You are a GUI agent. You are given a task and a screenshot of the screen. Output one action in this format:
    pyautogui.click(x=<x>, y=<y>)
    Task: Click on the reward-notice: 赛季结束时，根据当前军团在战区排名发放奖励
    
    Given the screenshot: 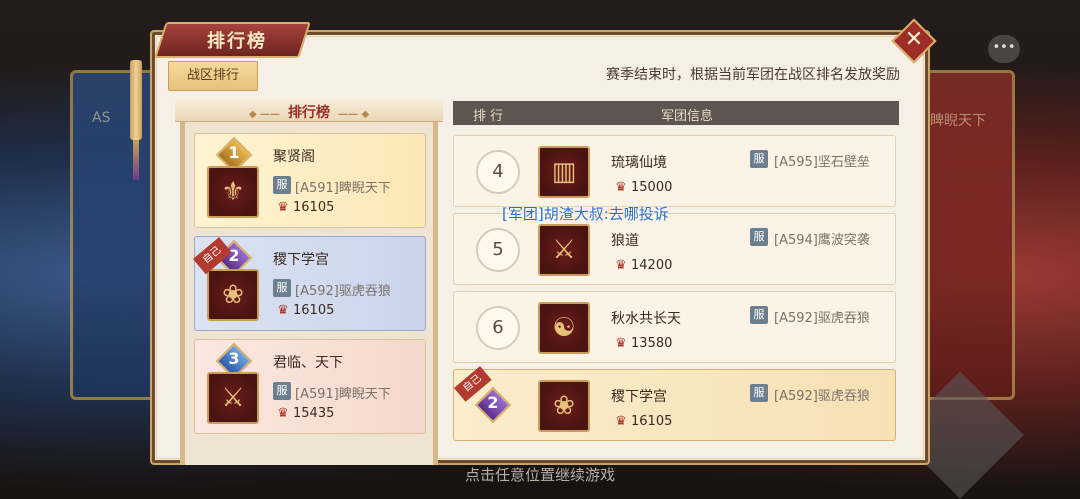 What is the action you would take?
    pyautogui.click(x=753, y=75)
    